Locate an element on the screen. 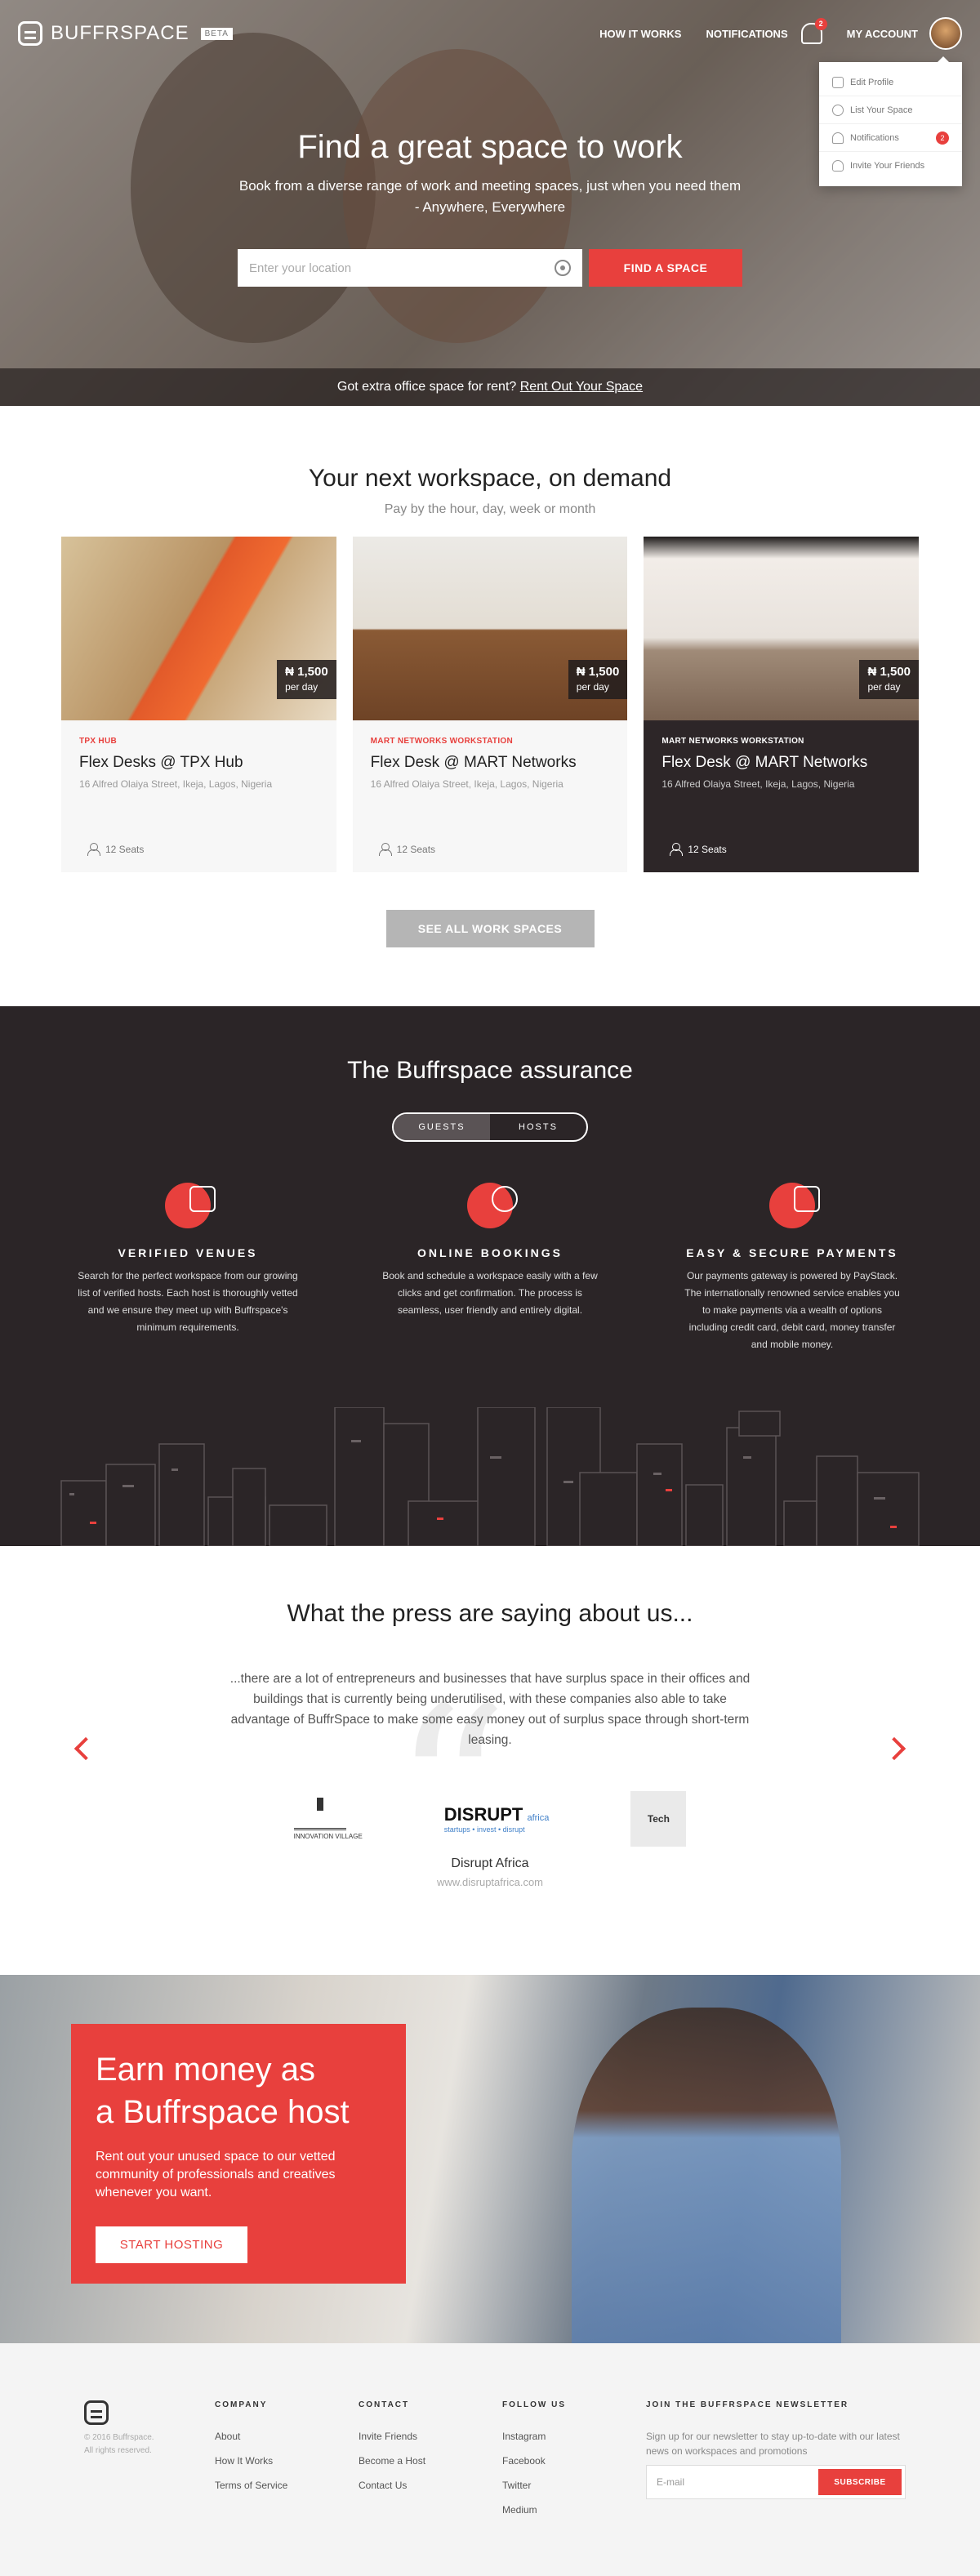 This screenshot has height=2576, width=980. menu-item-label: Invite Your Friends is located at coordinates (887, 166).